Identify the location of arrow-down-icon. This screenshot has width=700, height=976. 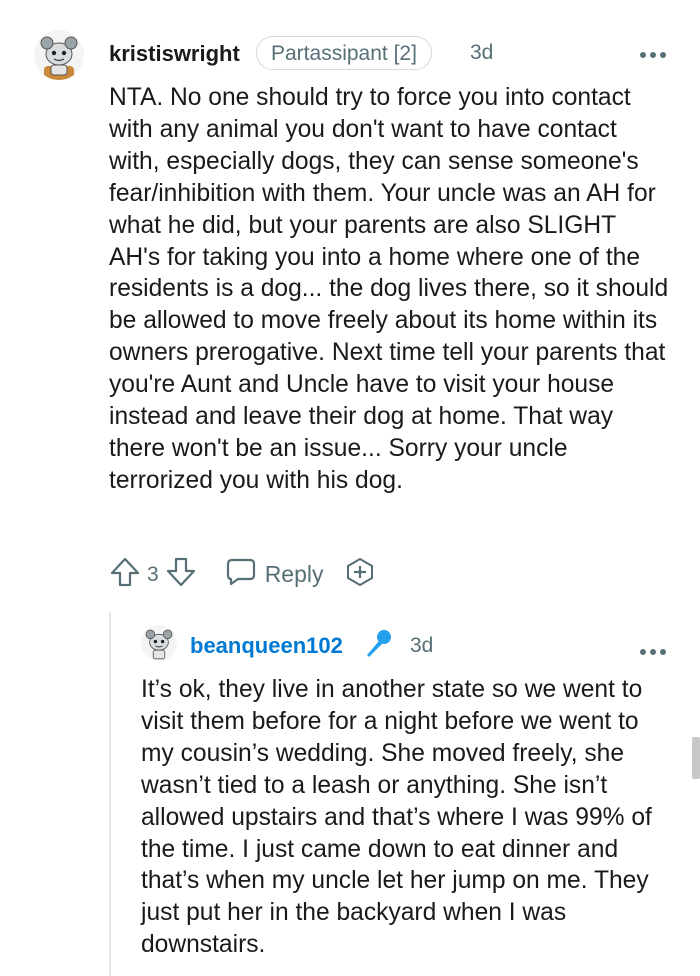
(181, 574).